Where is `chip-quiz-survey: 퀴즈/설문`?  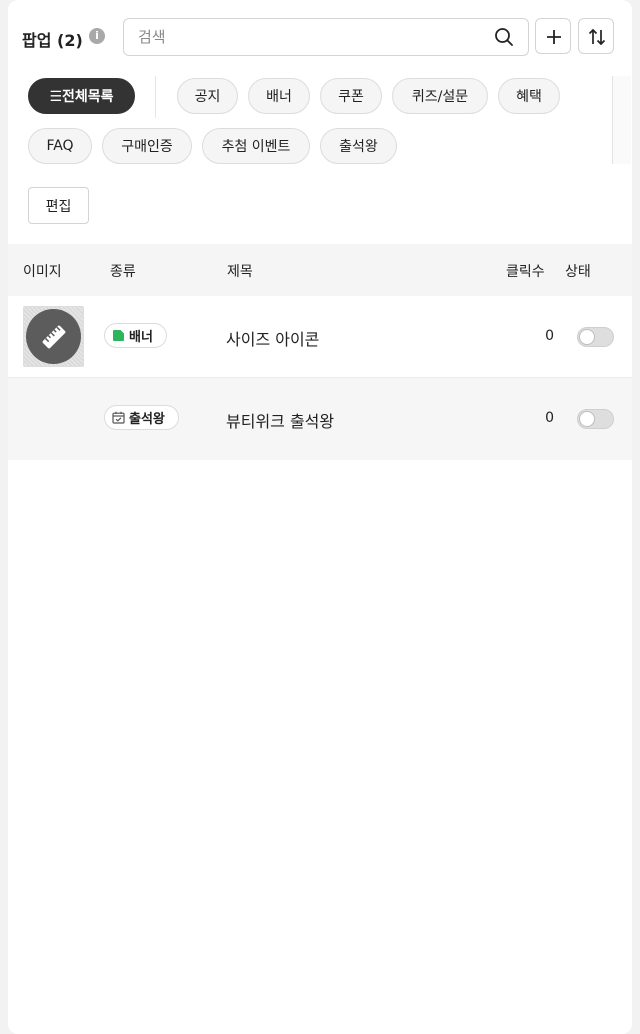 chip-quiz-survey: 퀴즈/설문 is located at coordinates (440, 96).